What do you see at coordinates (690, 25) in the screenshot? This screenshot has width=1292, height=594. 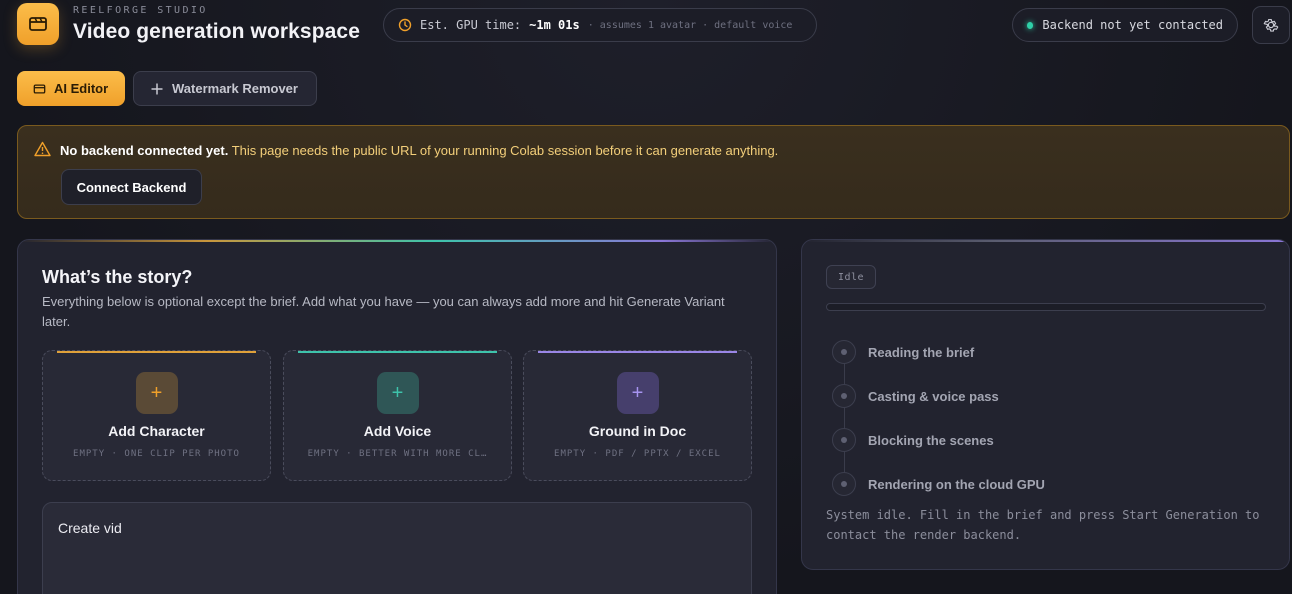 I see `gpu-note: · assumes 1 avatar · default voice` at bounding box center [690, 25].